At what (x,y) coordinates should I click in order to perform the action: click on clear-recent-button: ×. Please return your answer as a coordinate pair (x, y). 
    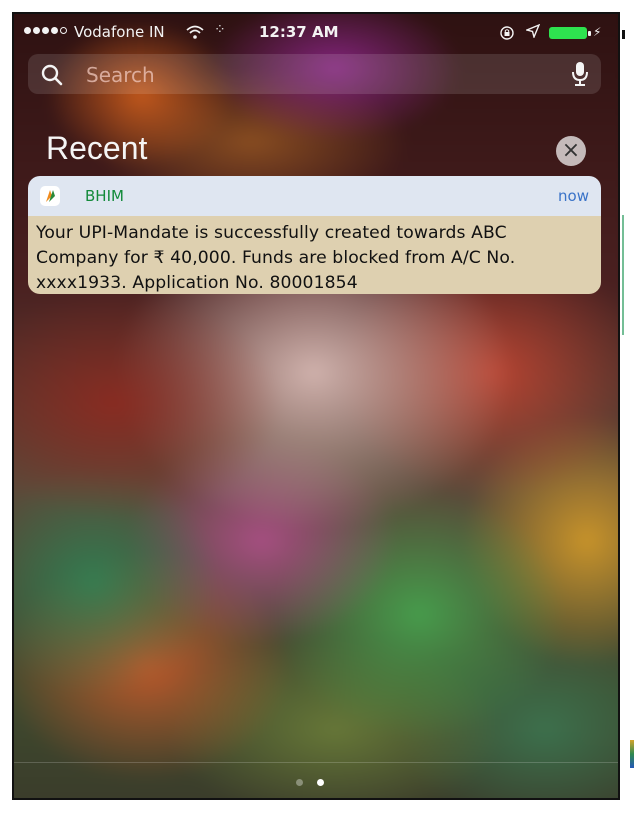
    Looking at the image, I should click on (571, 151).